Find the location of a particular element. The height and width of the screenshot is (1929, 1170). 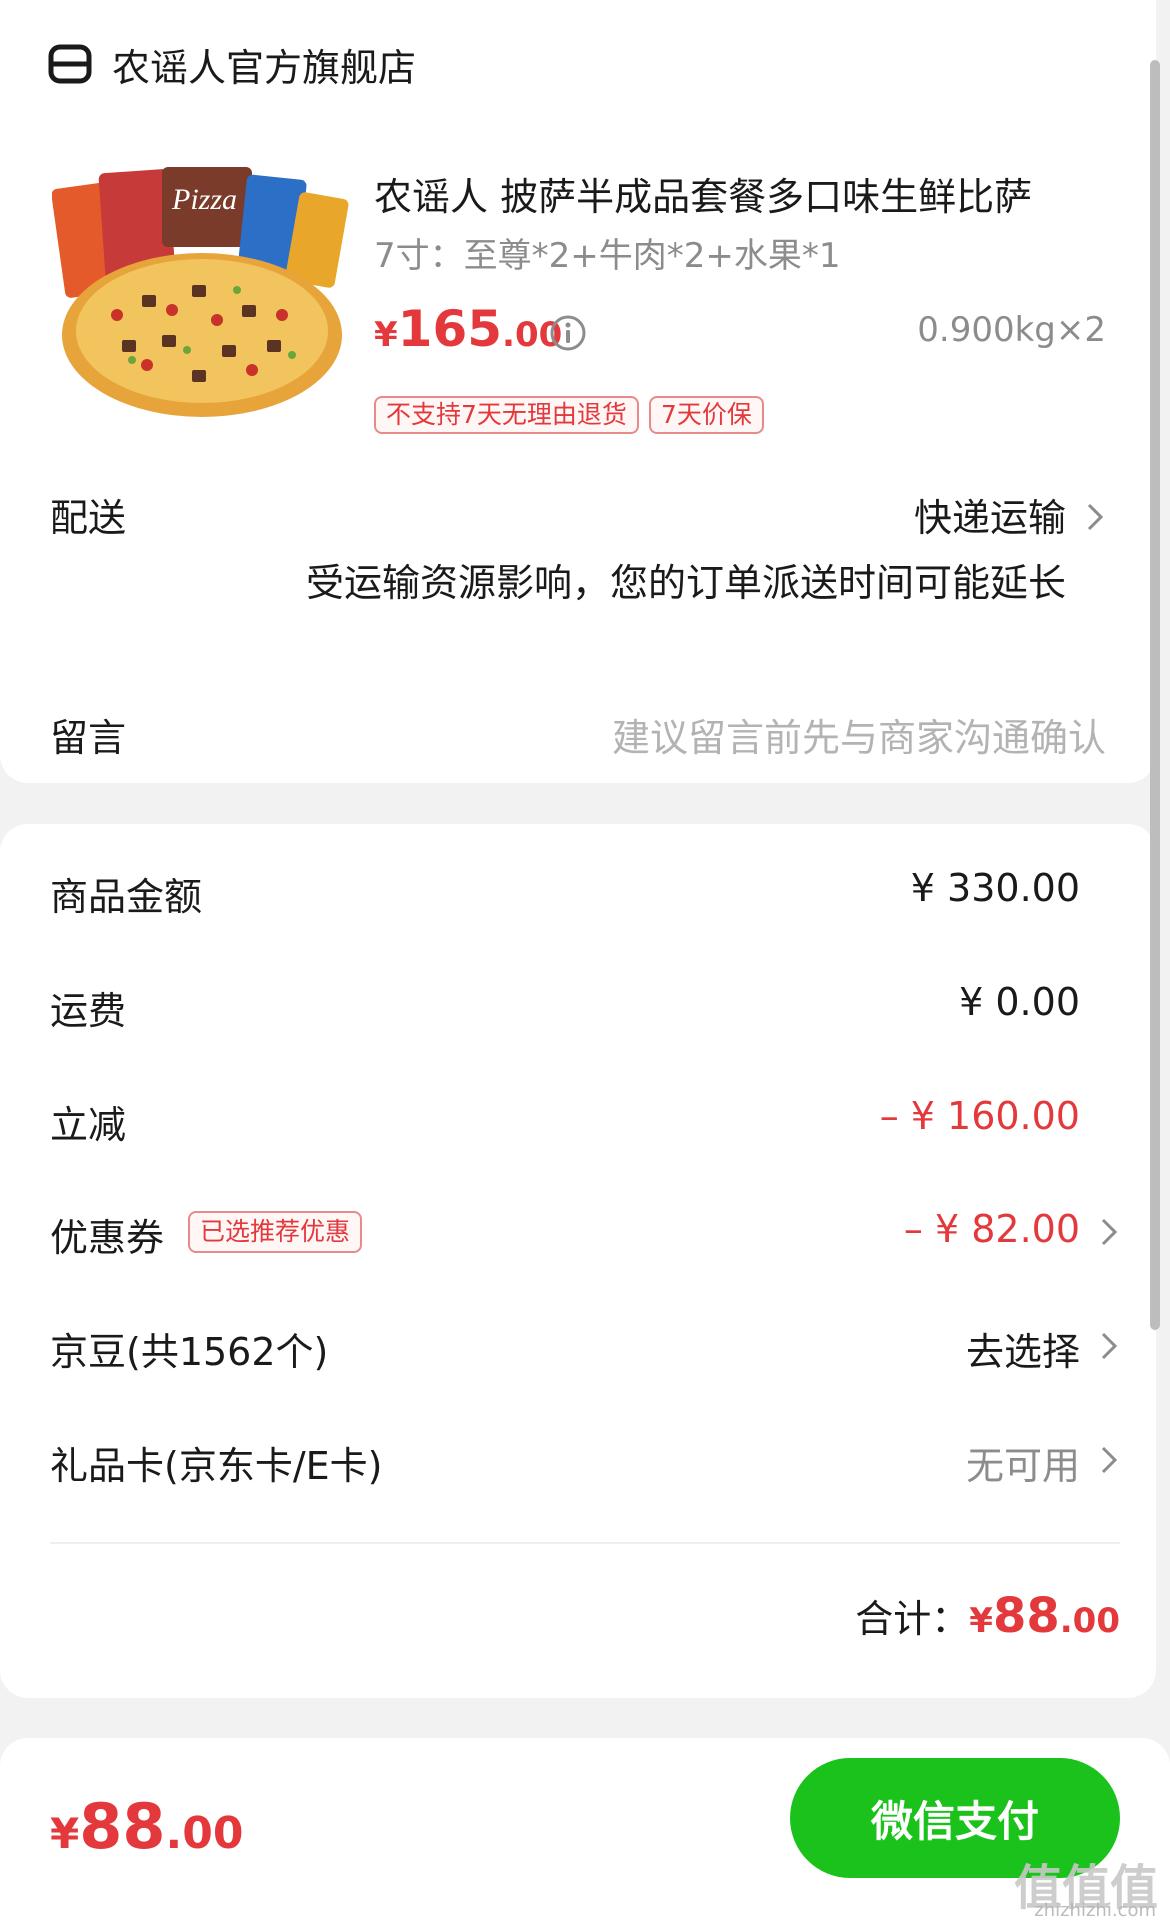

svg-text: Pizza is located at coordinates (204, 199).